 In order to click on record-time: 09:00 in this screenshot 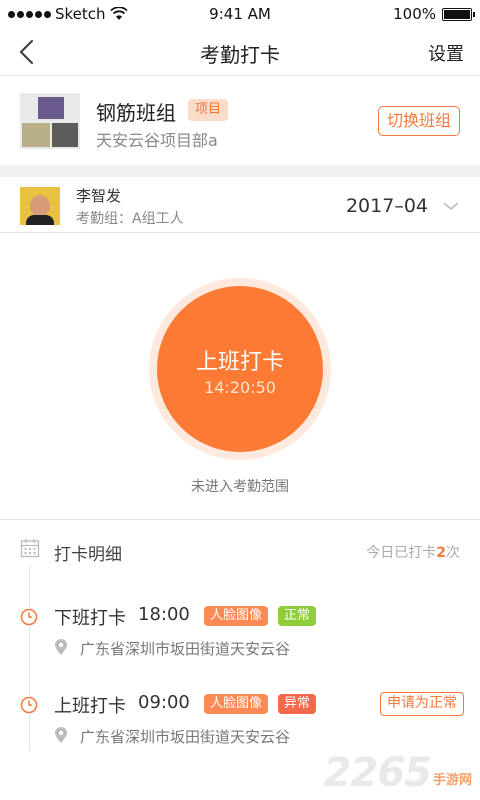, I will do `click(164, 702)`.